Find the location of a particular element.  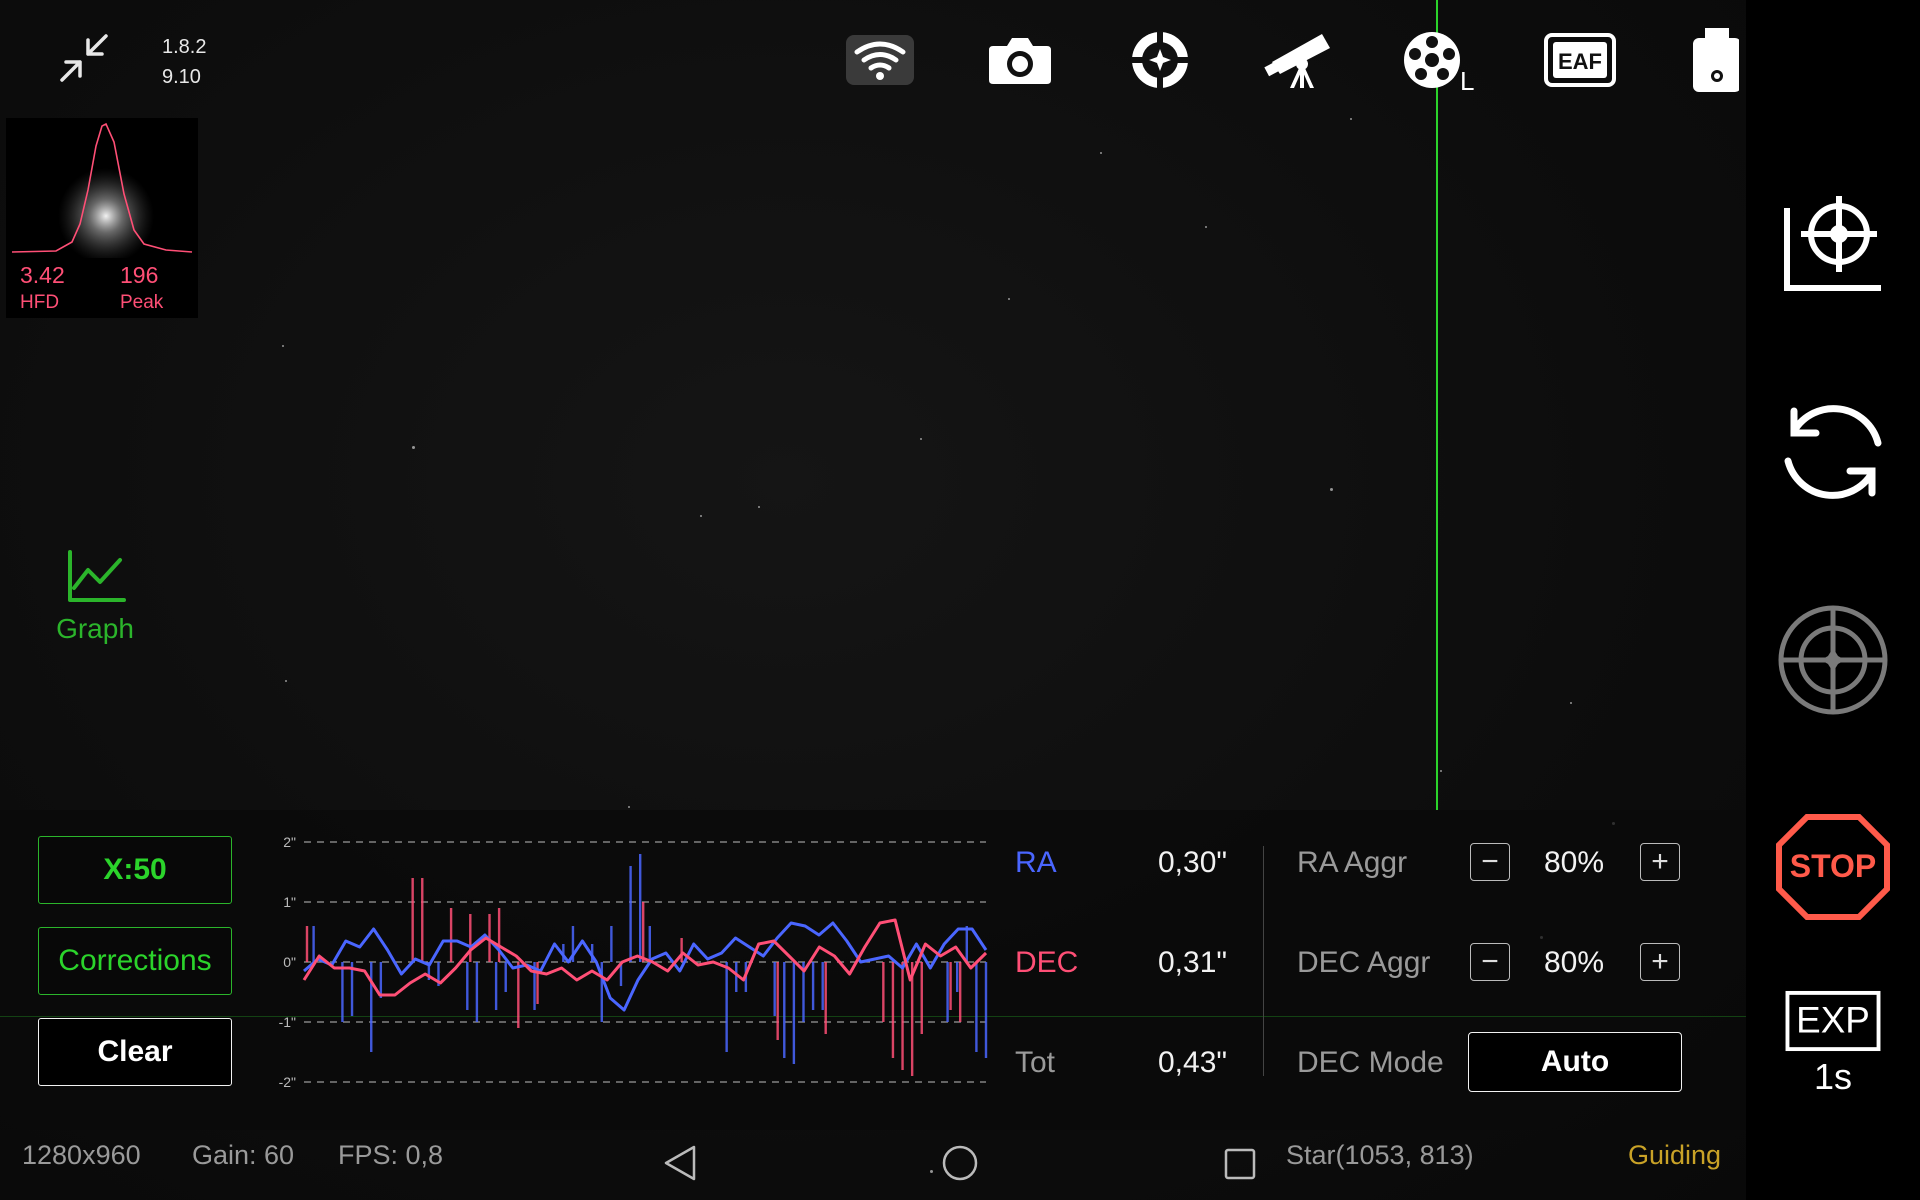

y-tick-label: 0" is located at coordinates (289, 962).